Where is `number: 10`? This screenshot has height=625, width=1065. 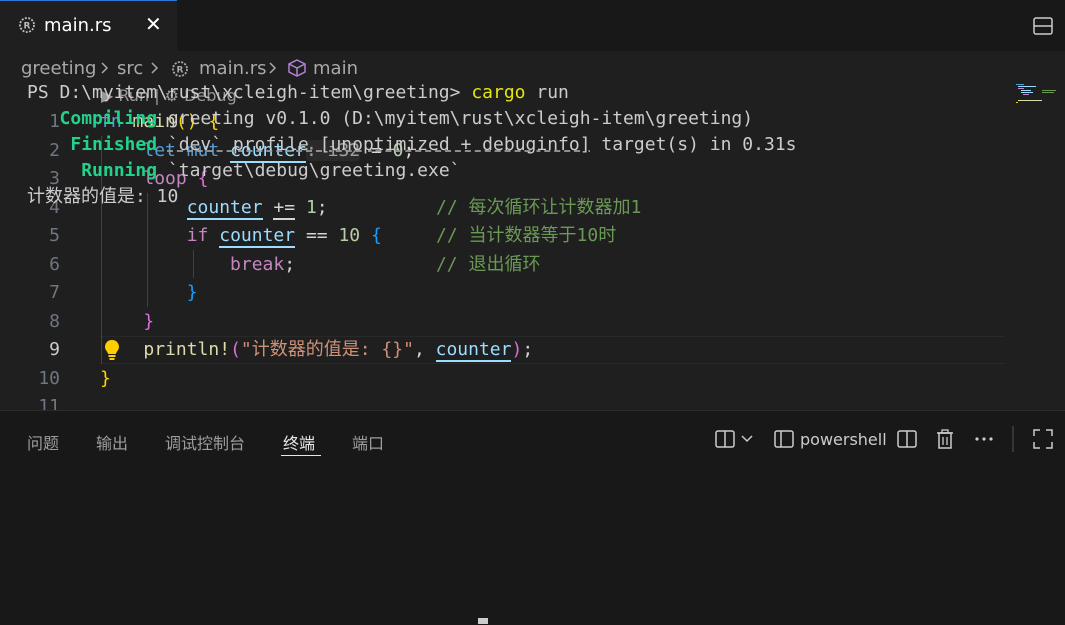 number: 10 is located at coordinates (349, 235).